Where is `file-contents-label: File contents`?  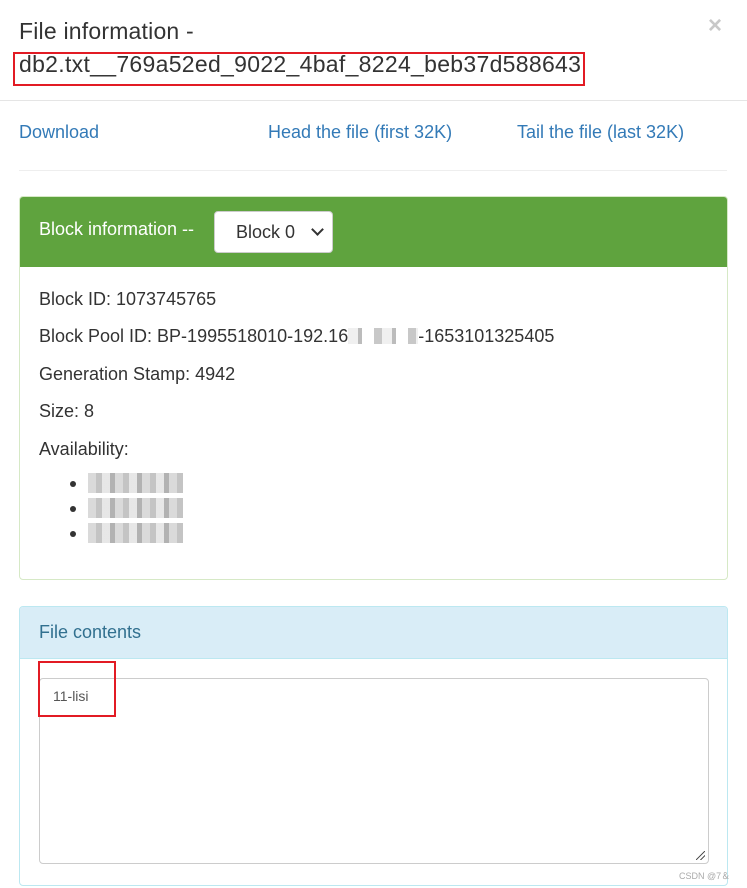 file-contents-label: File contents is located at coordinates (90, 632).